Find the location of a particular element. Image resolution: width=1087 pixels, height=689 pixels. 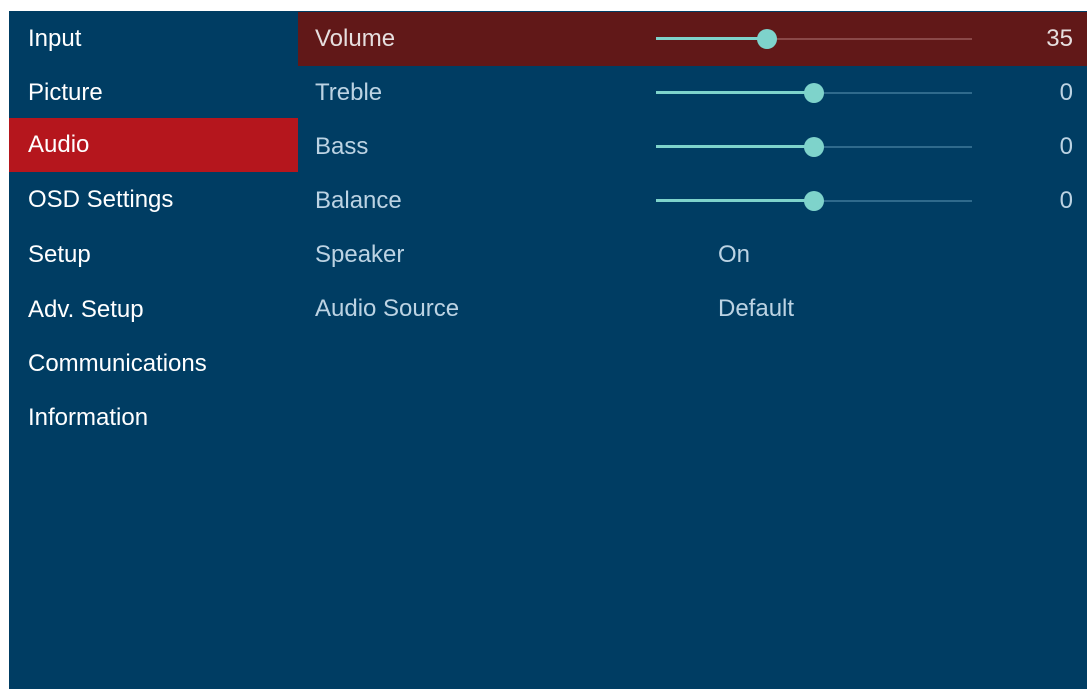

menu-item-label: Setup is located at coordinates (59, 254).